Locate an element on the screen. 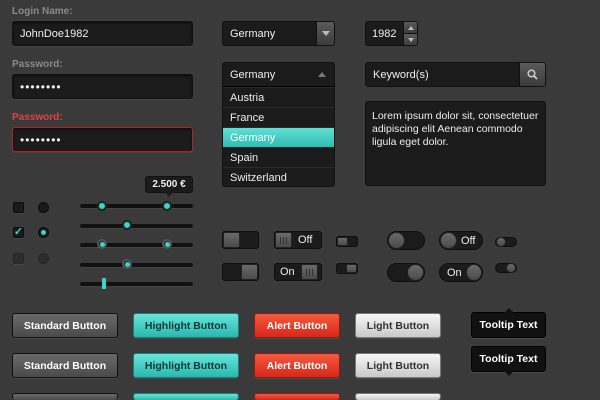 Image resolution: width=600 pixels, height=400 pixels. slider-value-tooltip: 2.500 € is located at coordinates (169, 186).